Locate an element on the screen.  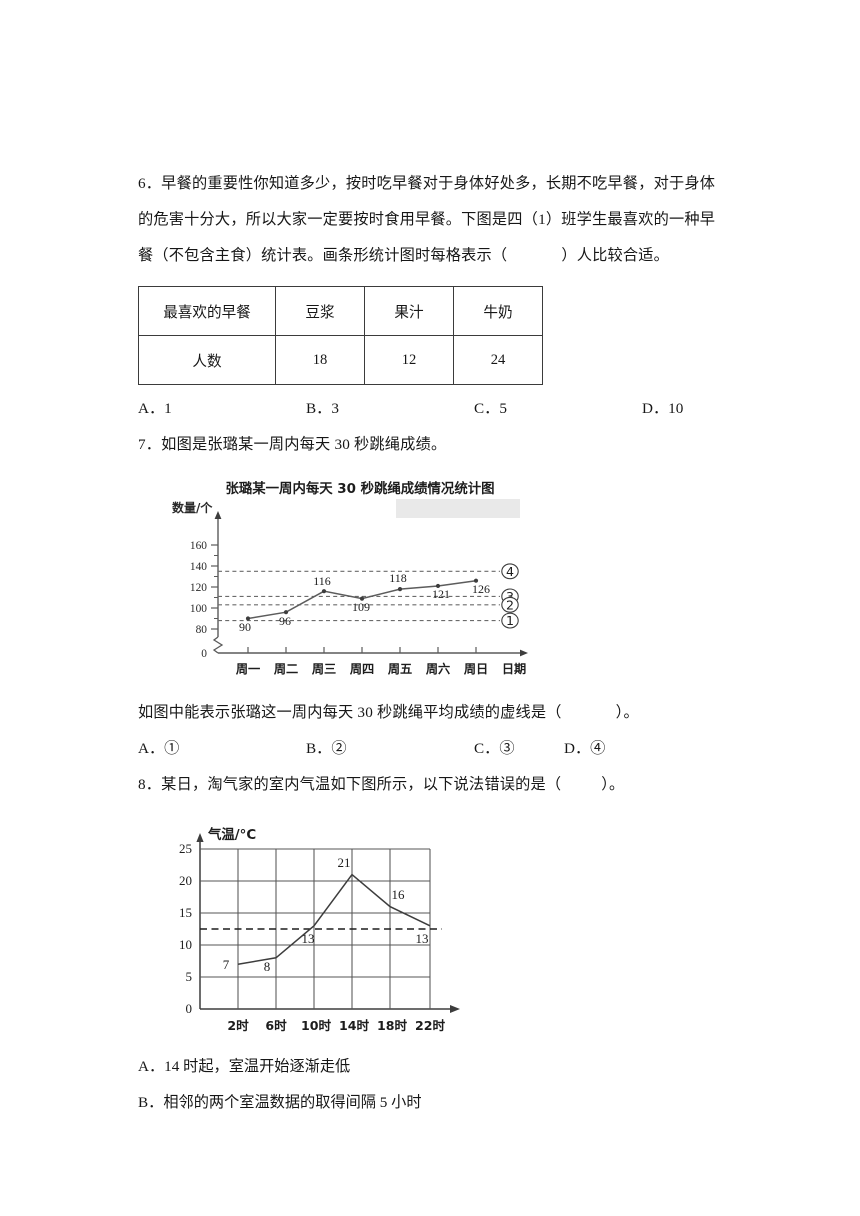
table-row-label: 人数 is located at coordinates (207, 360).